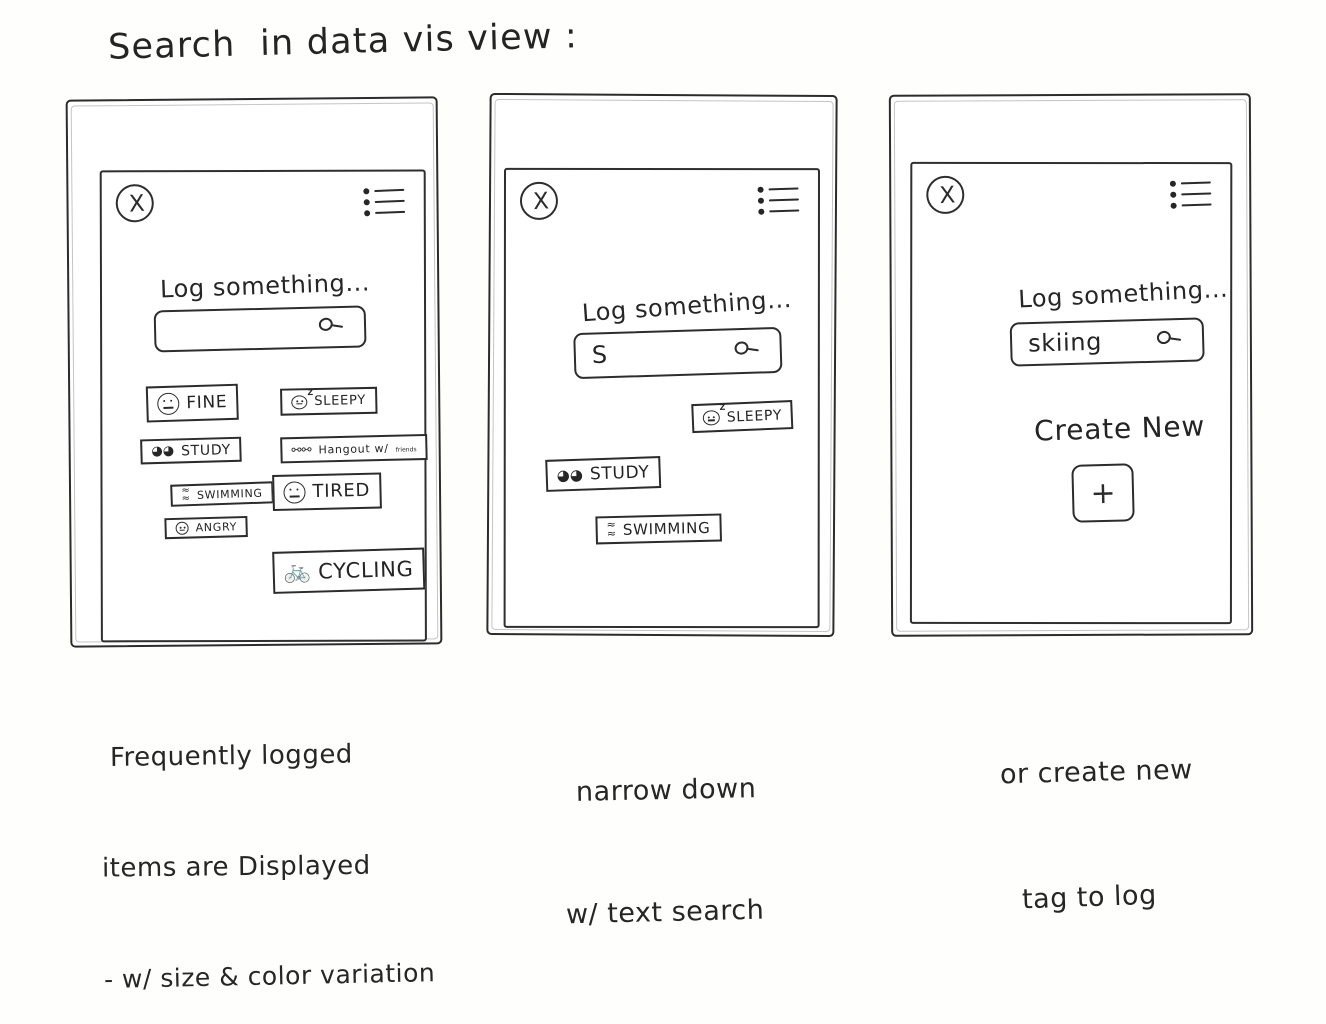  What do you see at coordinates (600, 355) in the screenshot?
I see `search-input-value: S` at bounding box center [600, 355].